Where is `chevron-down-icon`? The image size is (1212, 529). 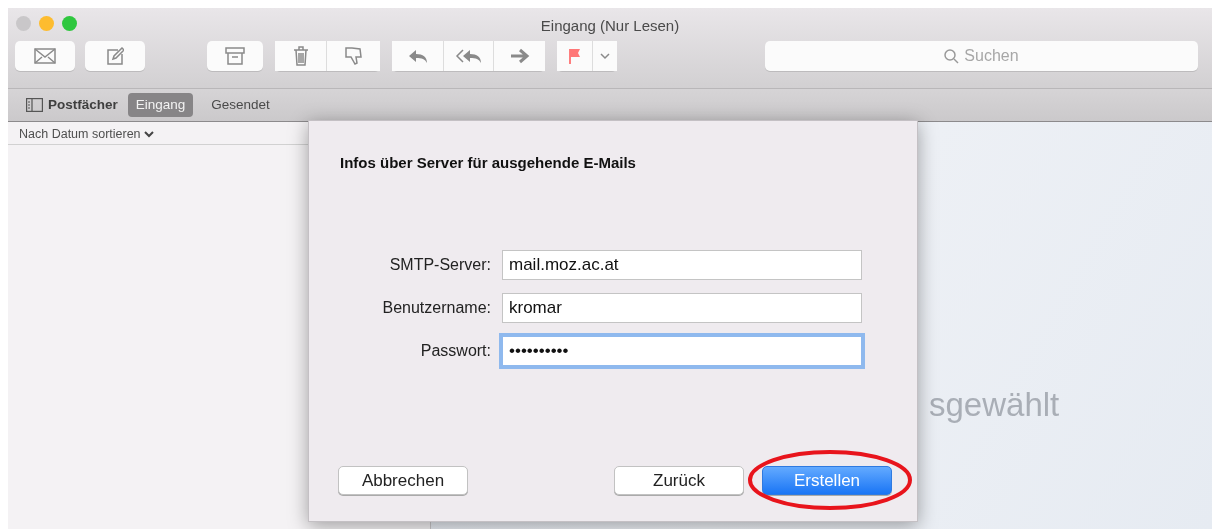 chevron-down-icon is located at coordinates (149, 135).